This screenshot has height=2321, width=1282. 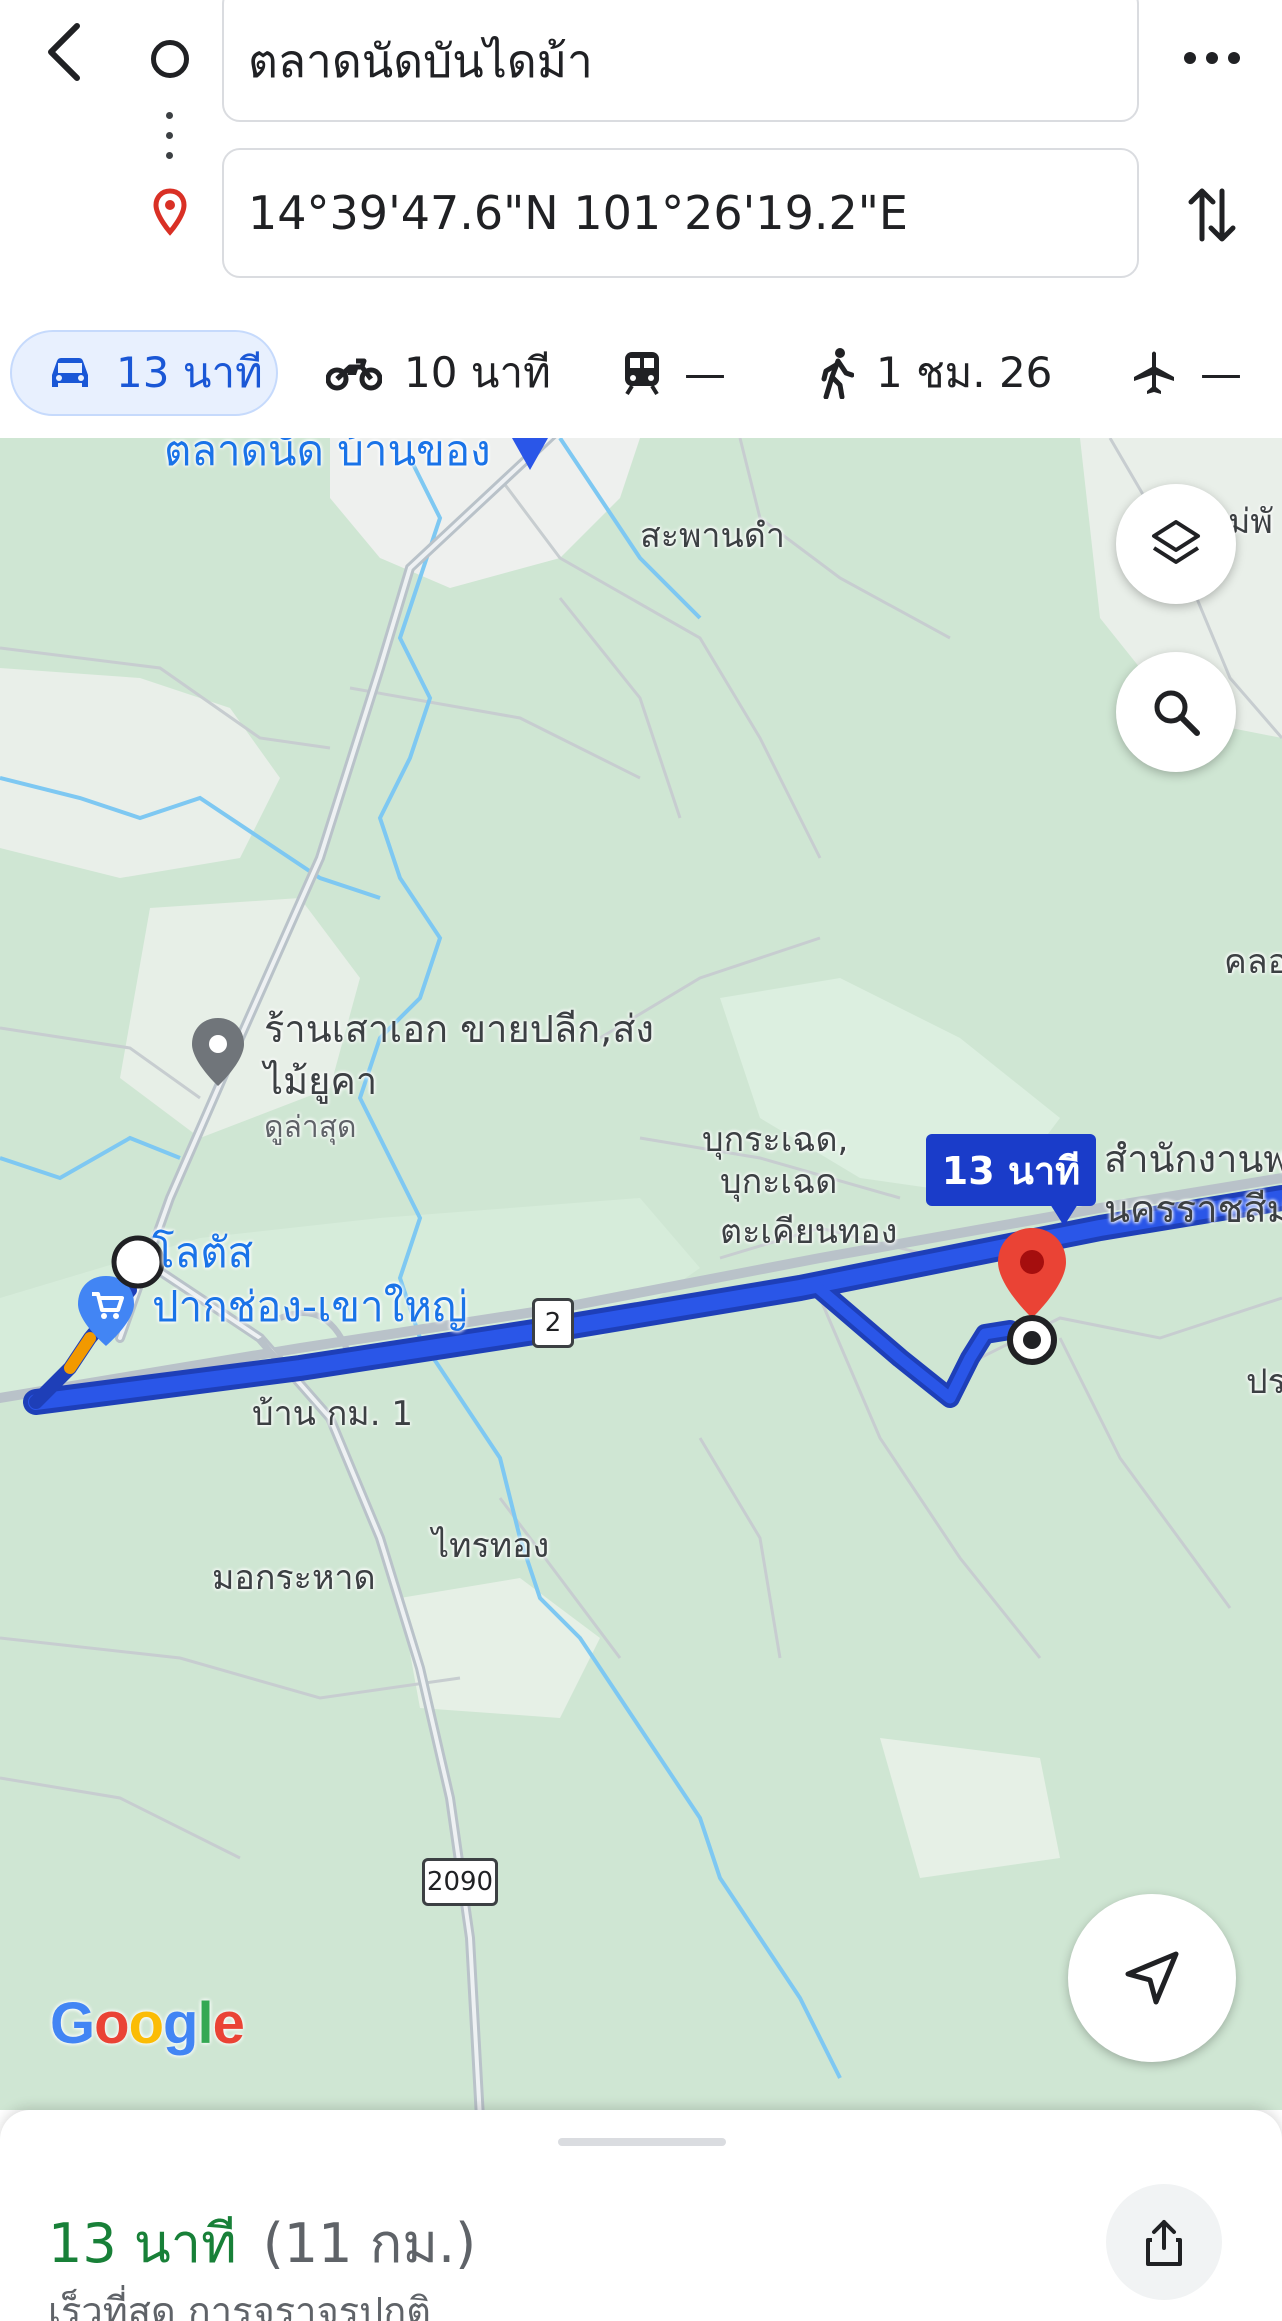 What do you see at coordinates (320, 1080) in the screenshot?
I see `map-label-shop-line2: ไม้ยูคา` at bounding box center [320, 1080].